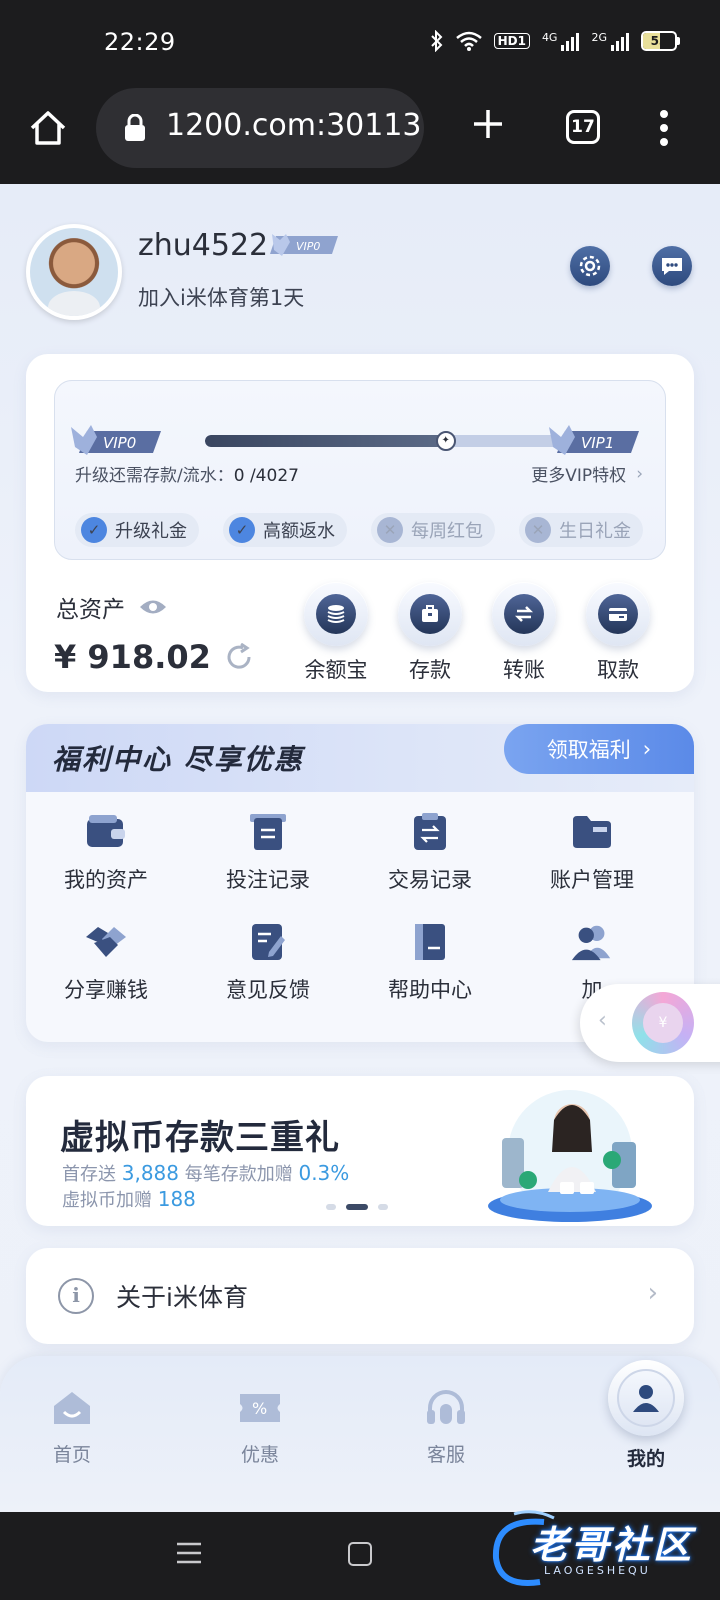 Image resolution: width=720 pixels, height=1600 pixels. I want to click on url-text: 1200.com:30113, so click(294, 125).